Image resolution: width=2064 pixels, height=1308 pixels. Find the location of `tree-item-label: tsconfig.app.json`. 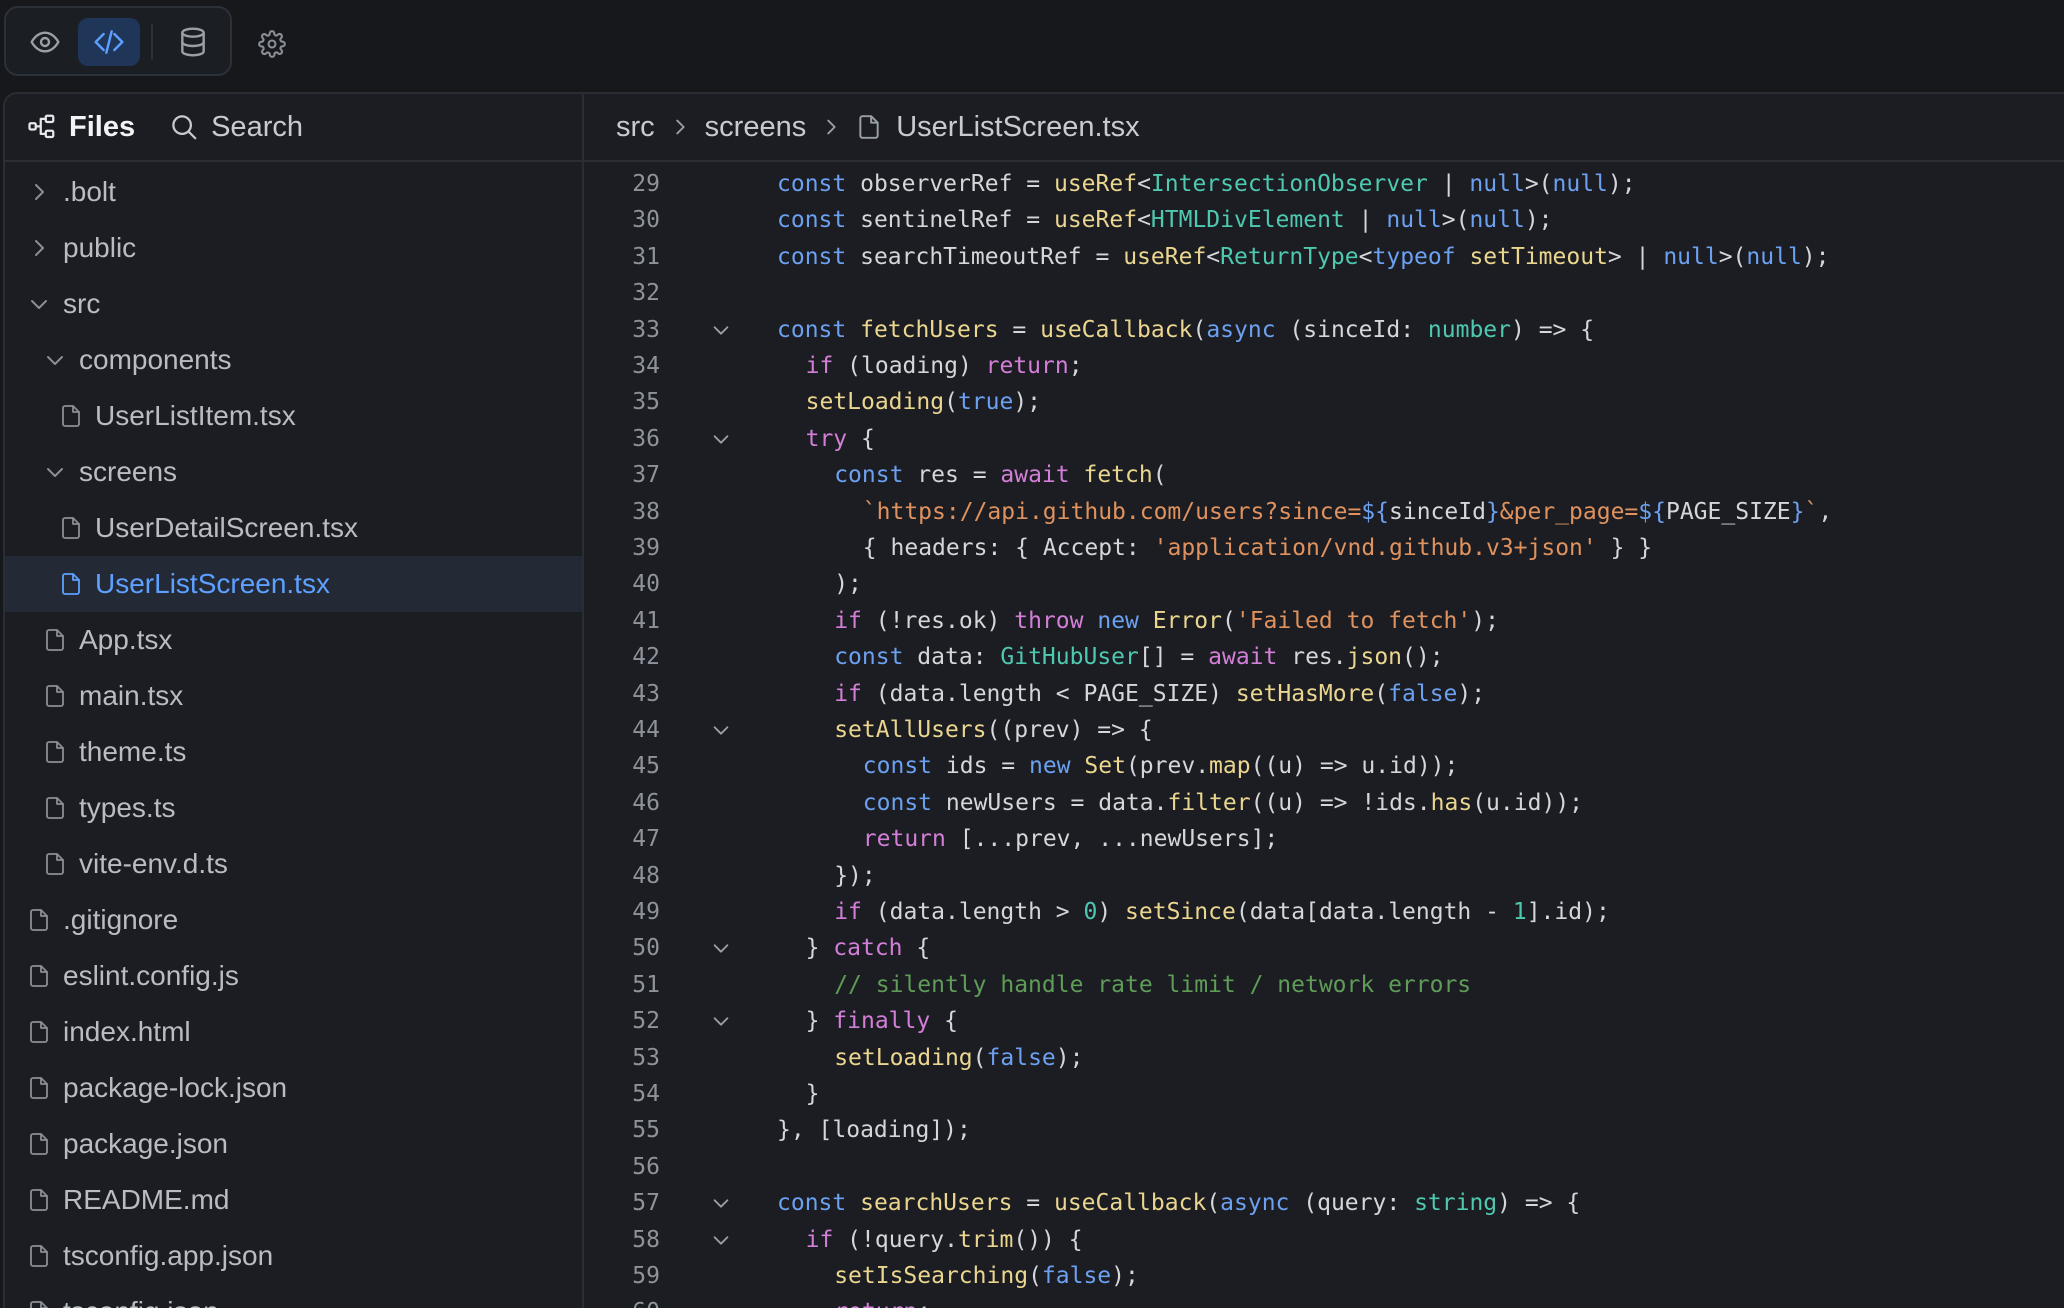

tree-item-label: tsconfig.app.json is located at coordinates (168, 1255).